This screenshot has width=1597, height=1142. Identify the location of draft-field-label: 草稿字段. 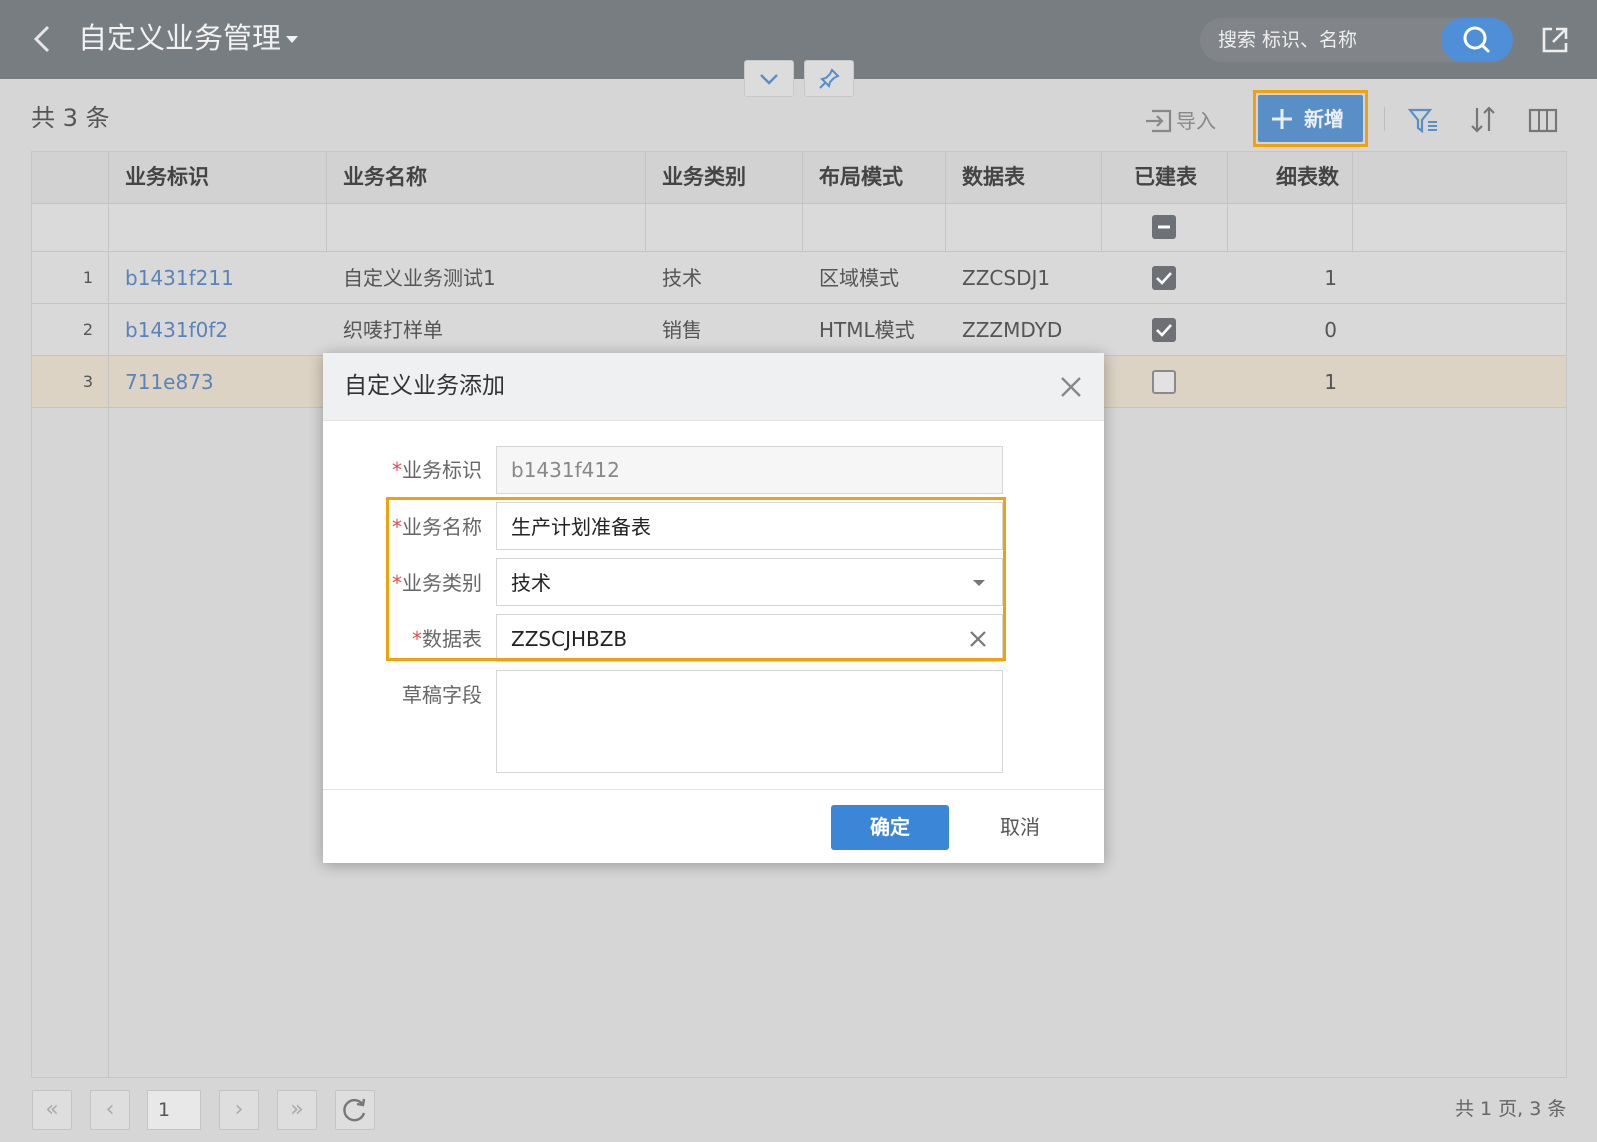
(442, 695).